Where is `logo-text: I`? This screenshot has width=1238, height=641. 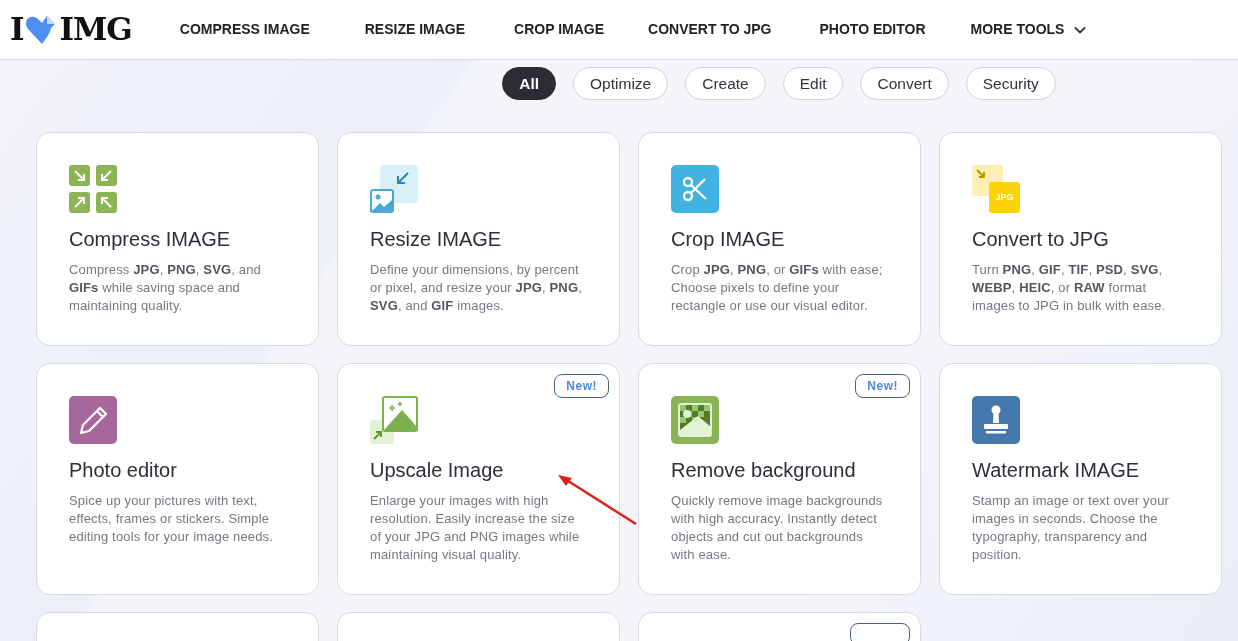
logo-text: I is located at coordinates (17, 29).